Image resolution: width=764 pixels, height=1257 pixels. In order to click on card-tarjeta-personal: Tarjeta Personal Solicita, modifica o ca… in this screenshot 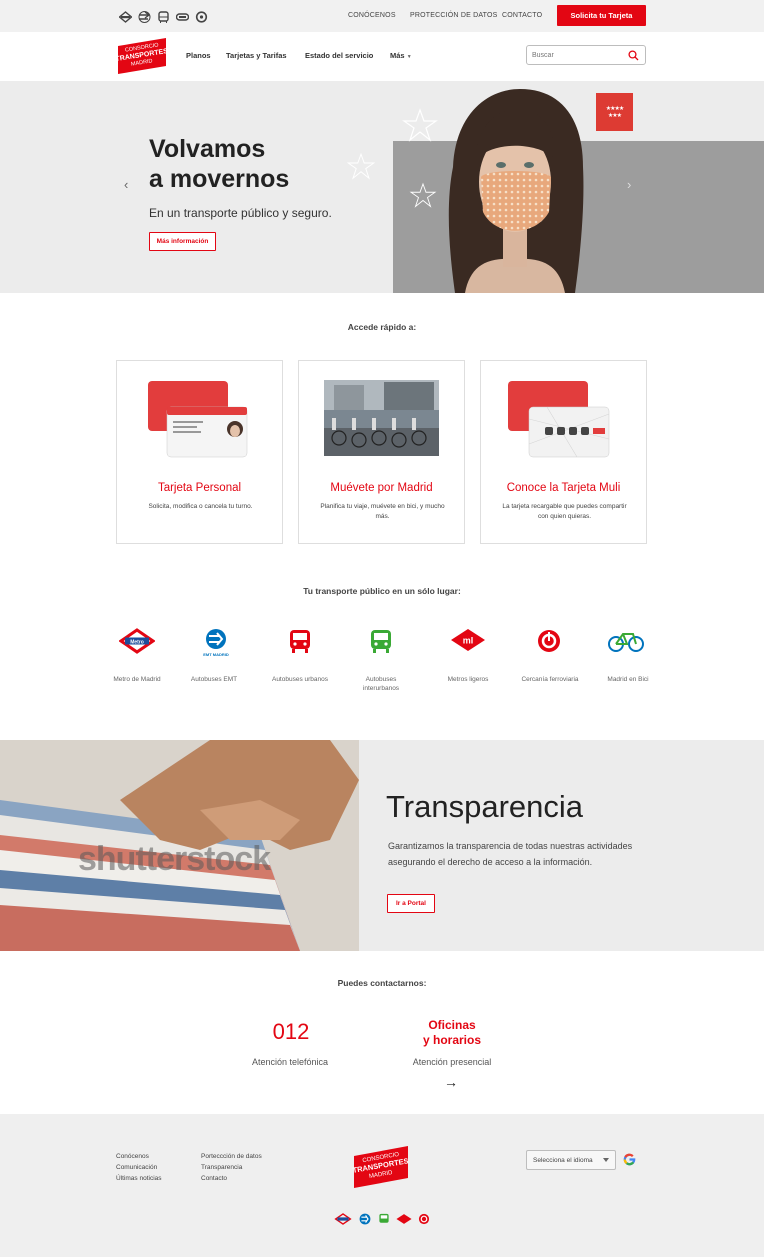, I will do `click(199, 452)`.